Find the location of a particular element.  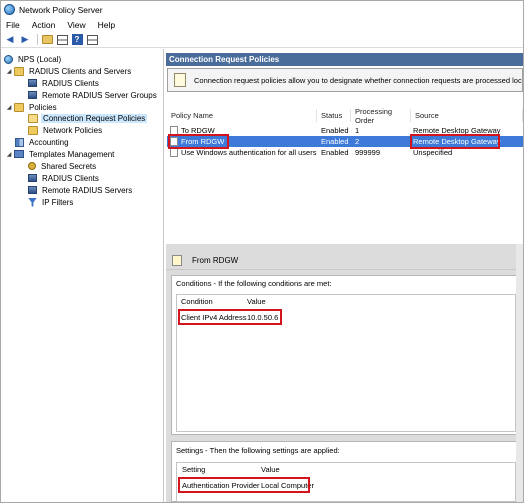

menu-action: Action is located at coordinates (44, 25).